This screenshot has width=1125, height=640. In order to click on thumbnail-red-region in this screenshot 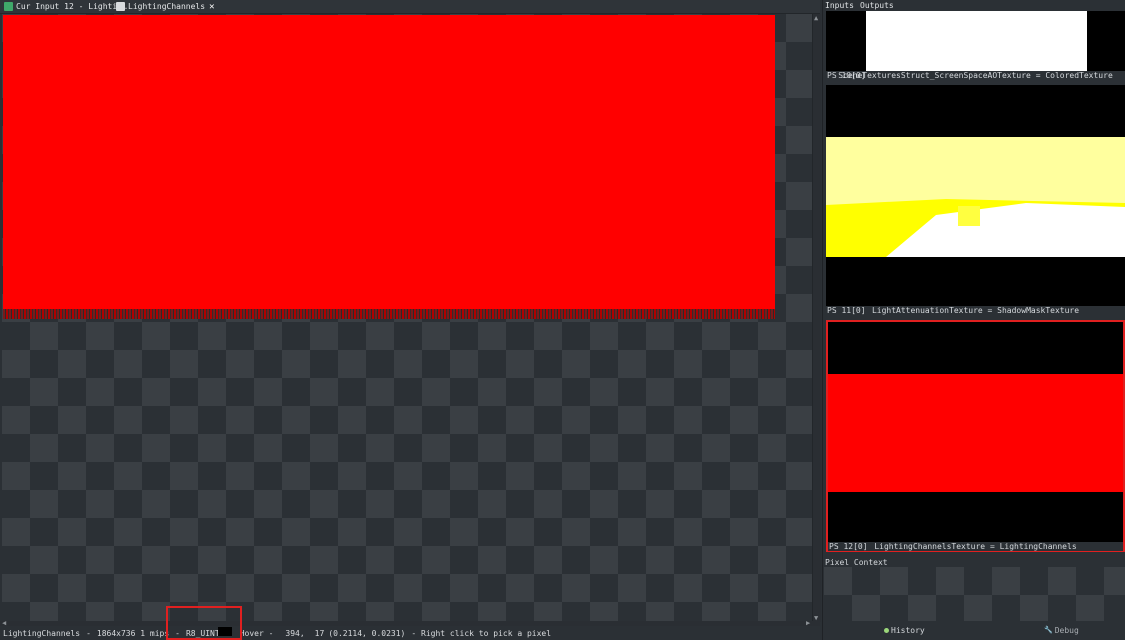, I will do `click(975, 433)`.